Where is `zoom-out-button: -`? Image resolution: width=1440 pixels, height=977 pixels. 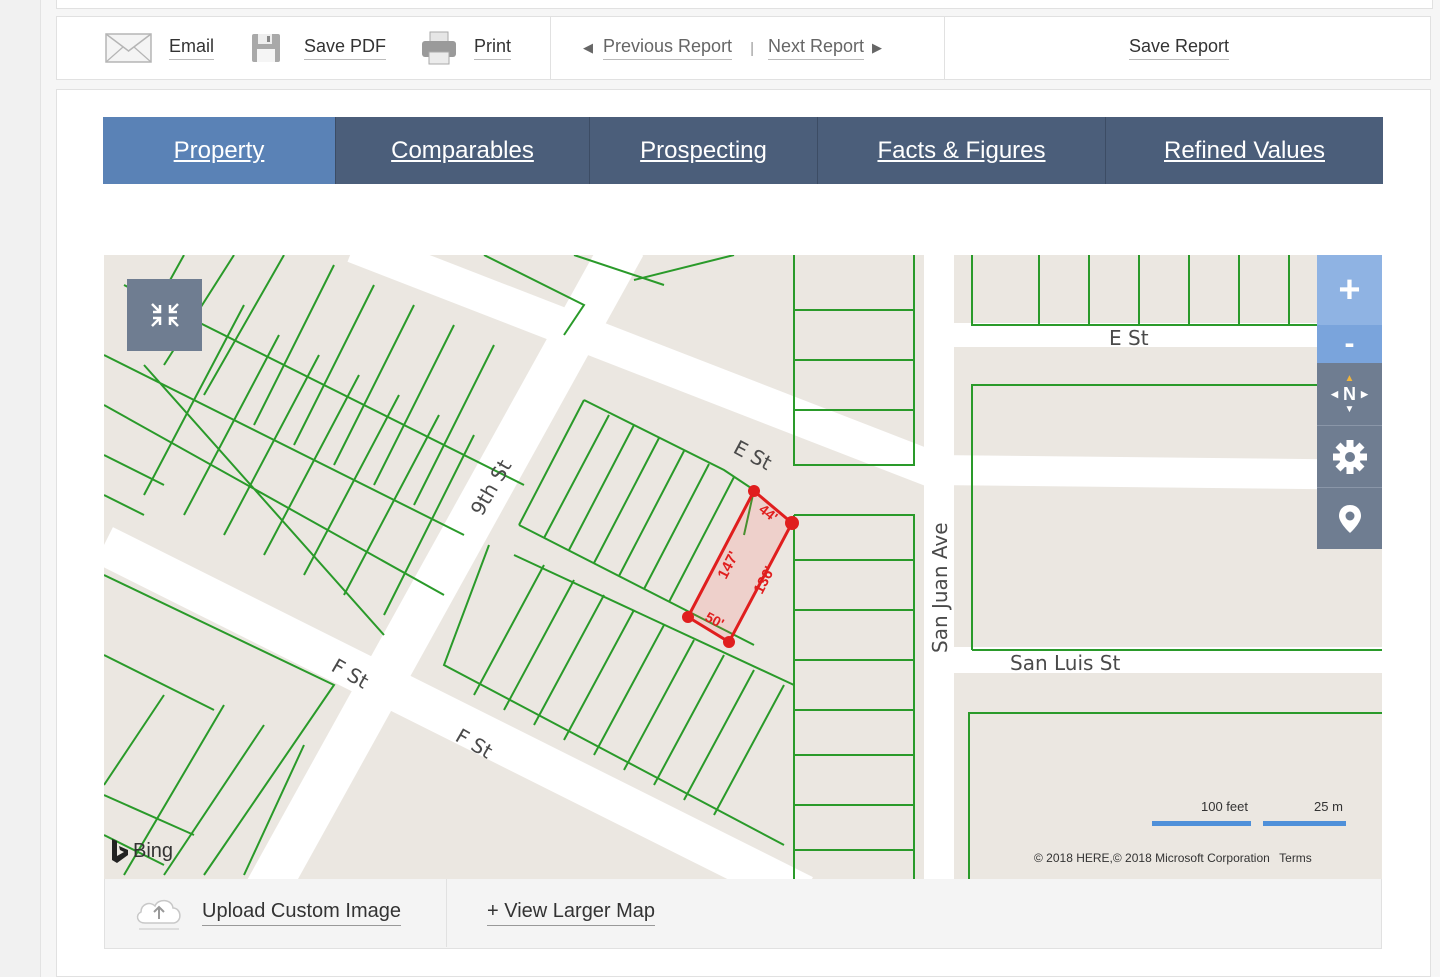 zoom-out-button: - is located at coordinates (1349, 344).